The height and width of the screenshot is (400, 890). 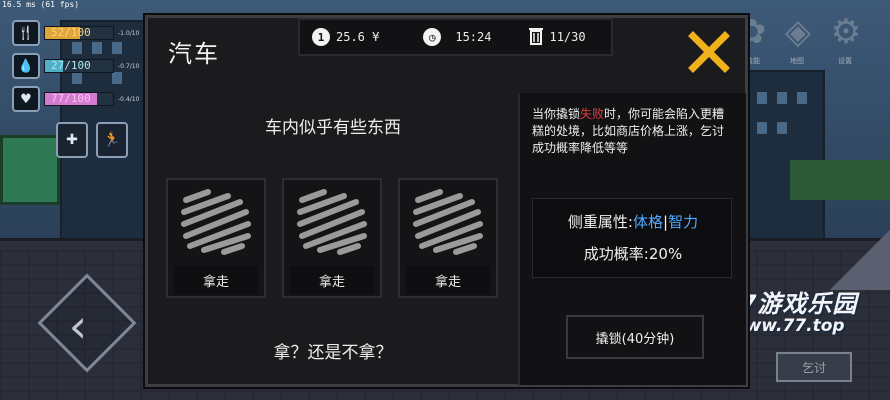 What do you see at coordinates (860, 260) in the screenshot?
I see `stairs` at bounding box center [860, 260].